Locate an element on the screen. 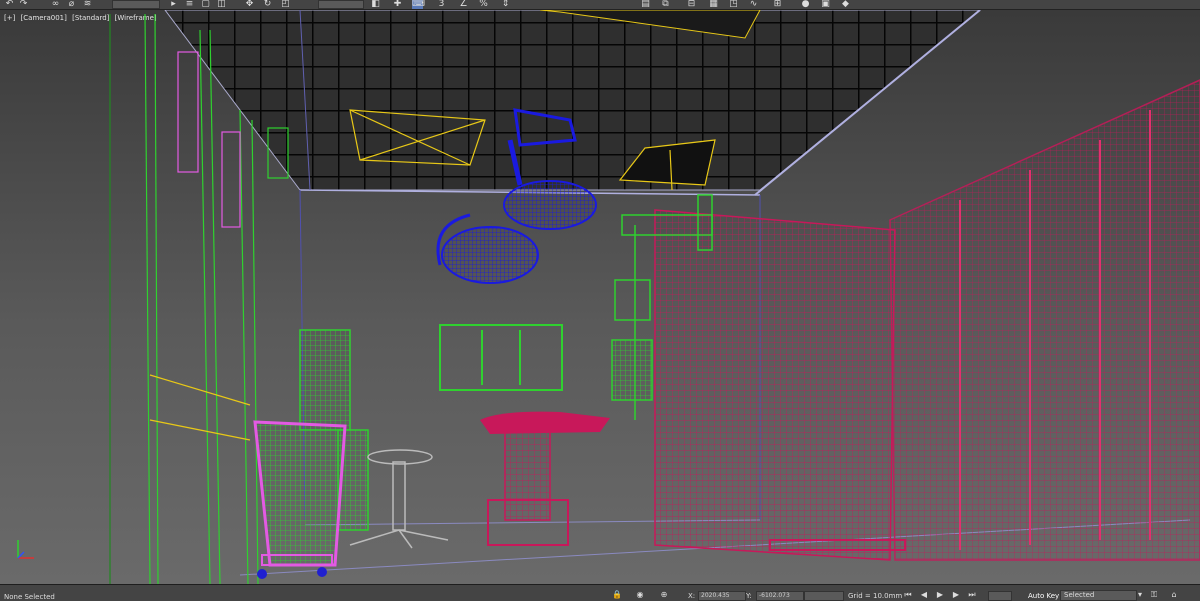 The height and width of the screenshot is (601, 1200). auto-key-button: Auto Key is located at coordinates (1043, 596).